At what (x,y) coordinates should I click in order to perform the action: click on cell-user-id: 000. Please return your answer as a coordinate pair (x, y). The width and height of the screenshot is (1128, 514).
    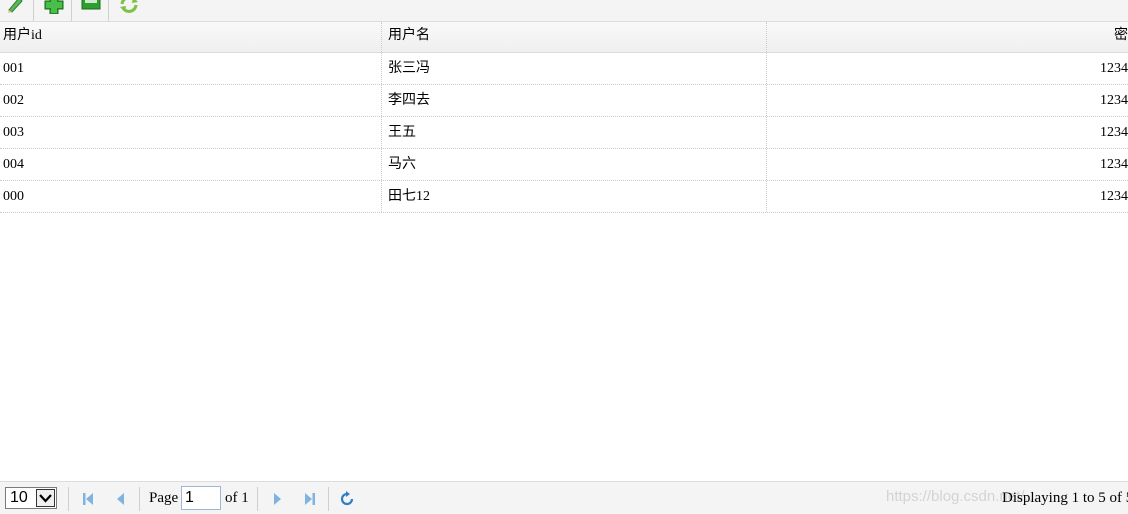
    Looking at the image, I should click on (13, 196).